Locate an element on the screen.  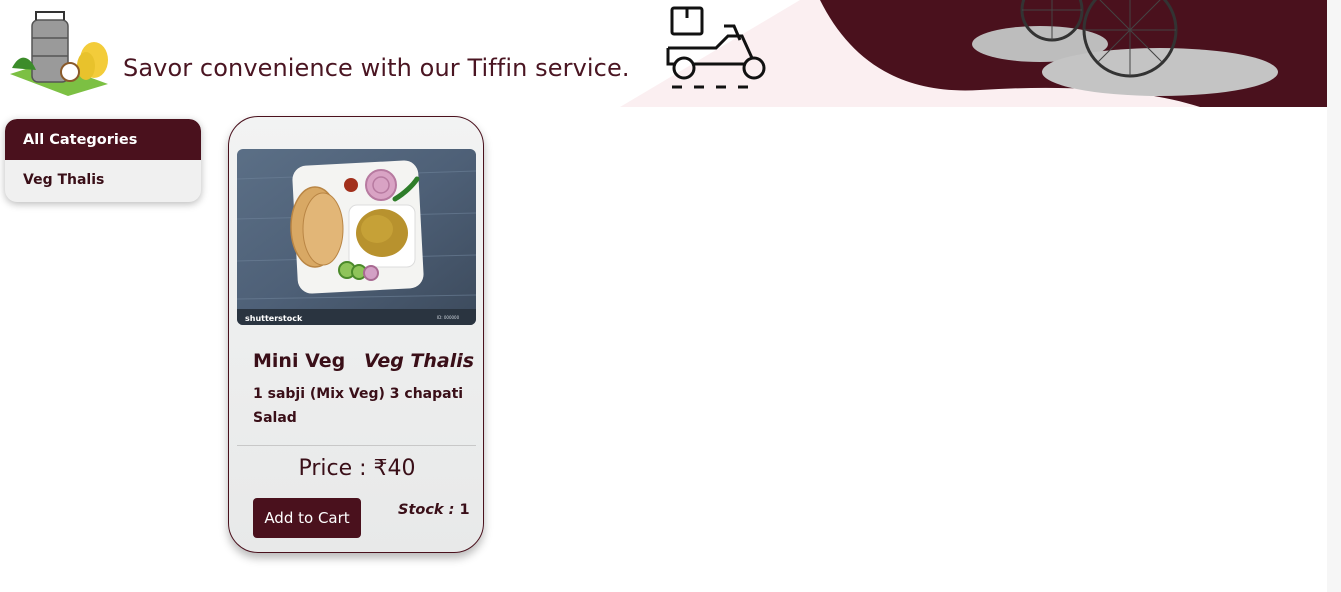
product-description: 1 sabji (Mix Veg) 3 chapati Salad is located at coordinates (358, 406).